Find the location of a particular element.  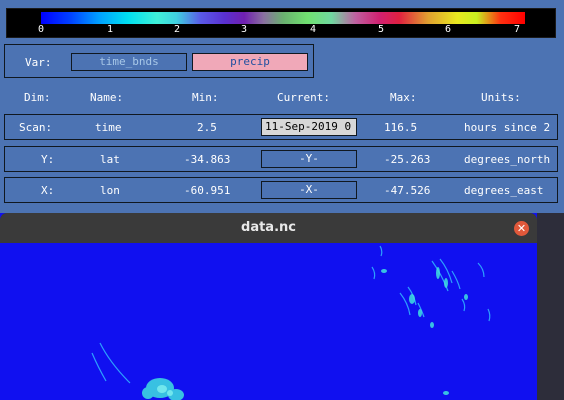

dim-label: Scan: is located at coordinates (36, 127).